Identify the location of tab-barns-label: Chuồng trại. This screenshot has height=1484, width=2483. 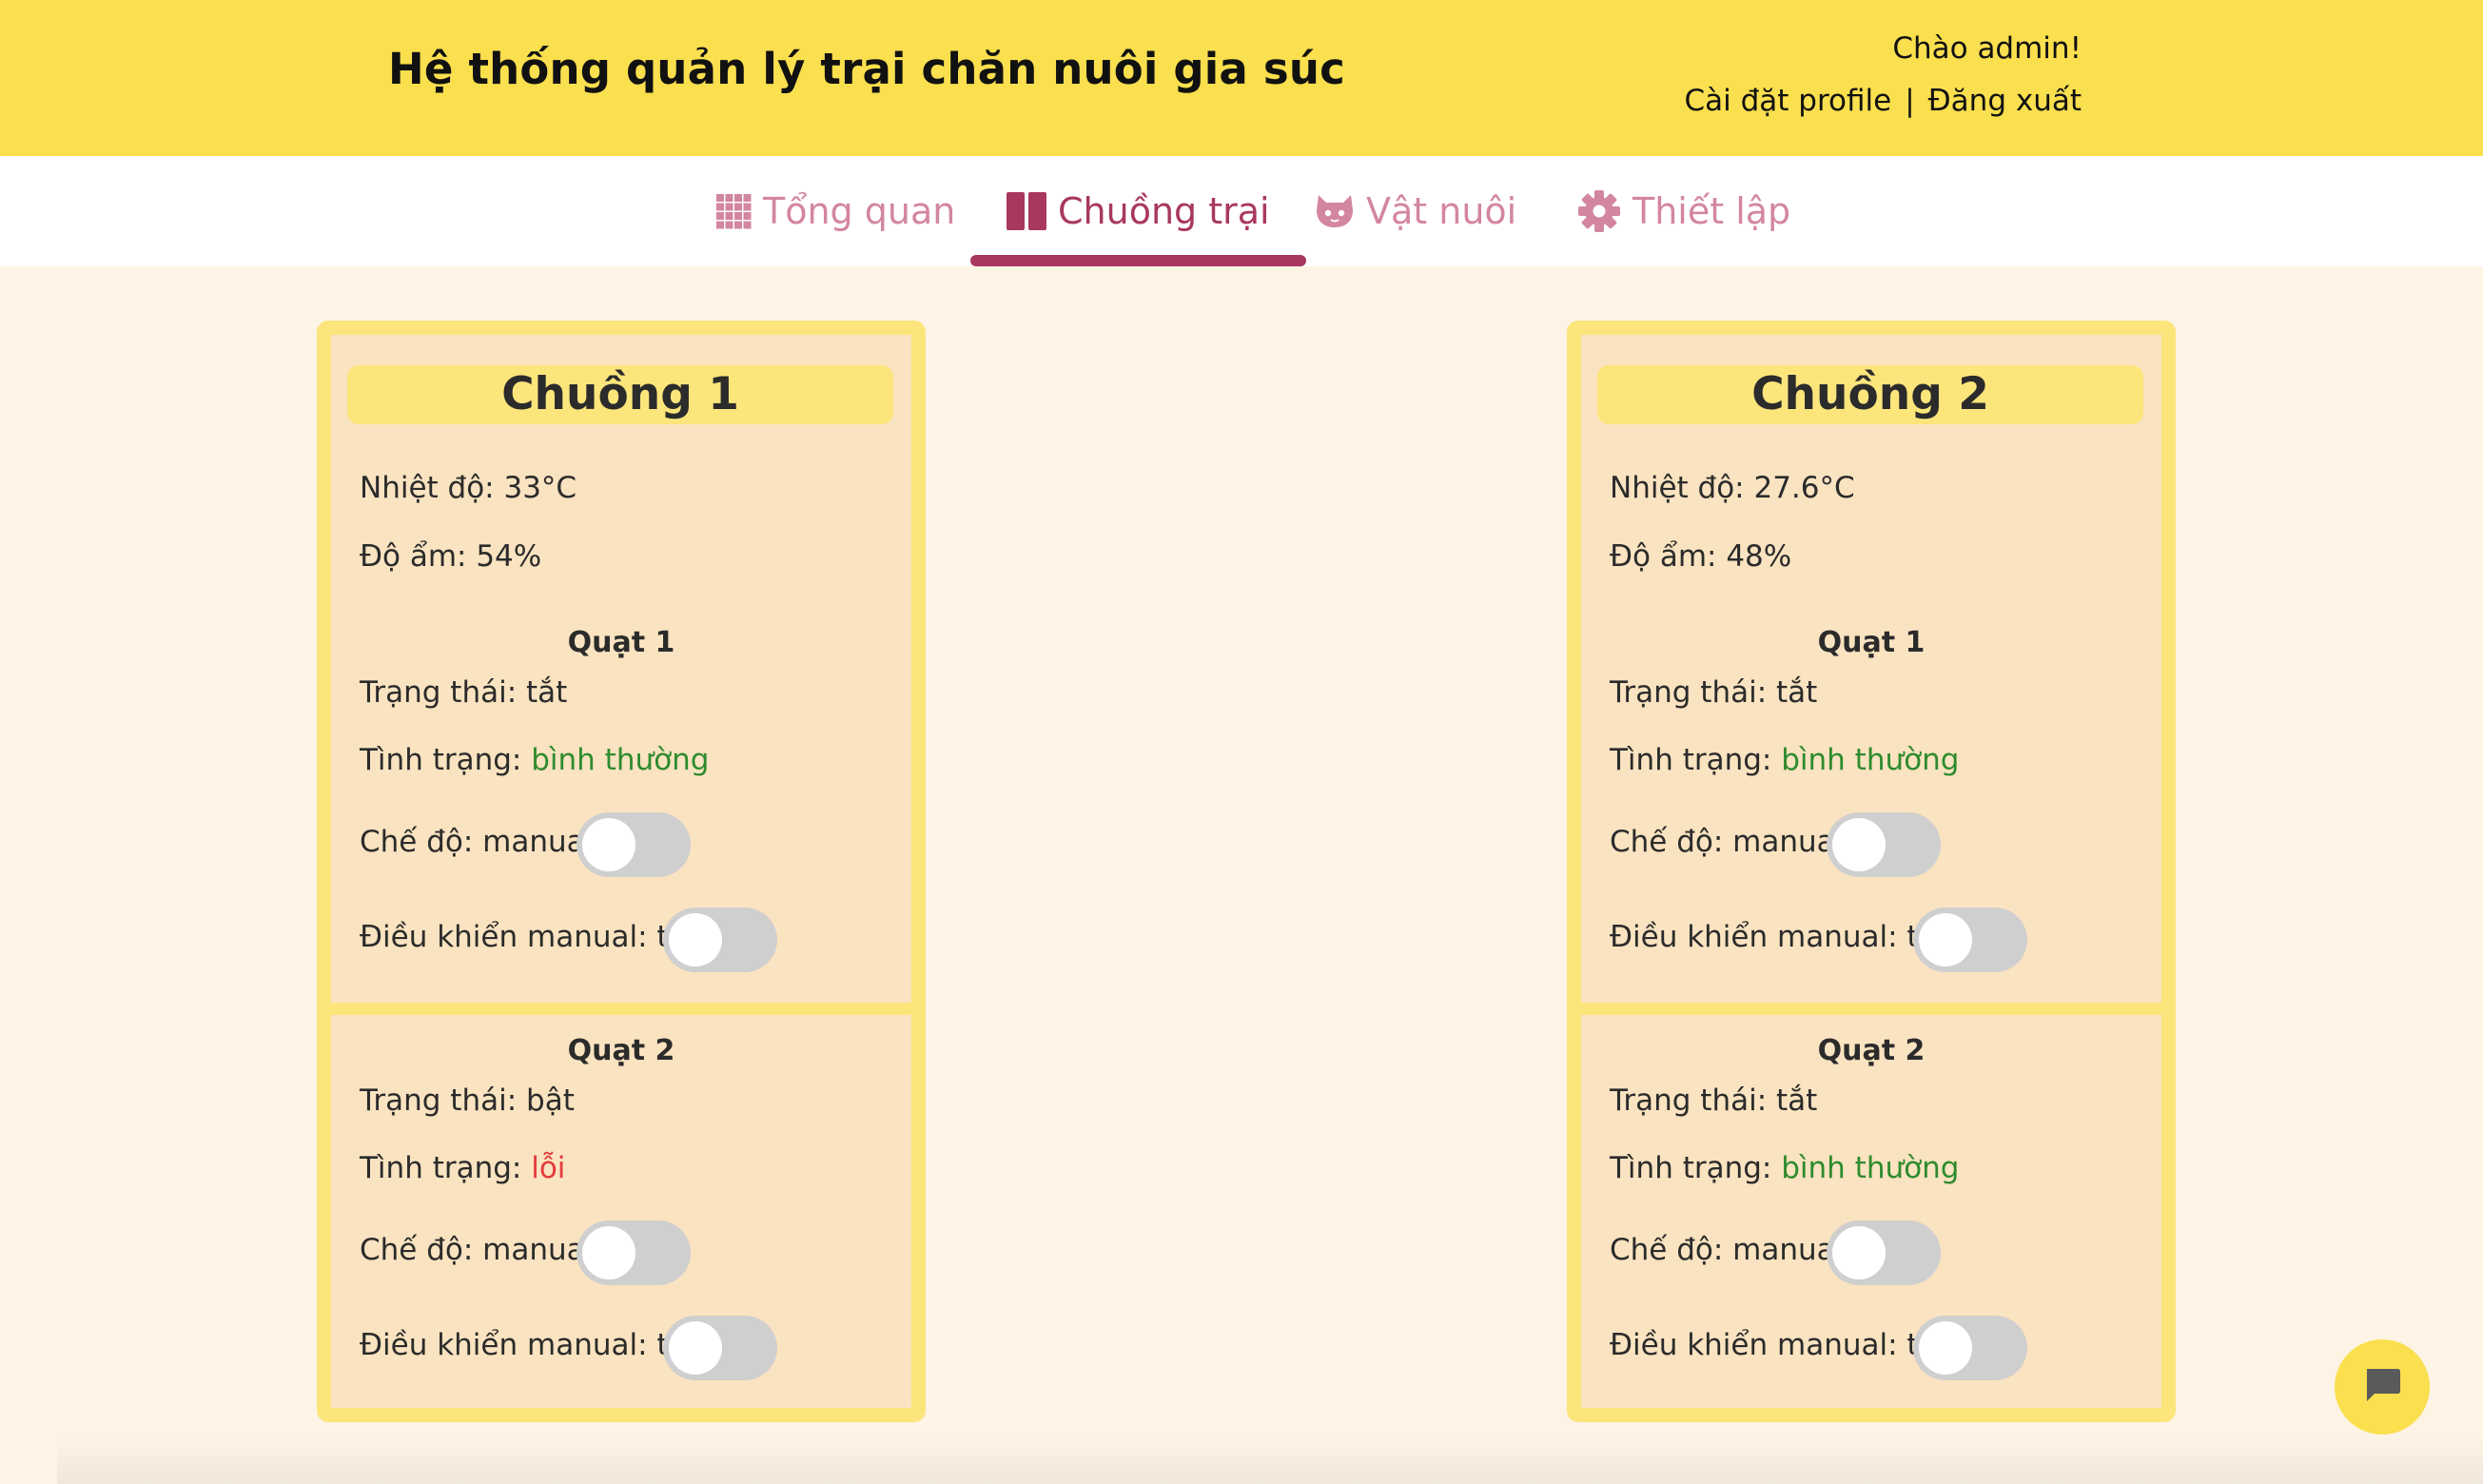
(1164, 211).